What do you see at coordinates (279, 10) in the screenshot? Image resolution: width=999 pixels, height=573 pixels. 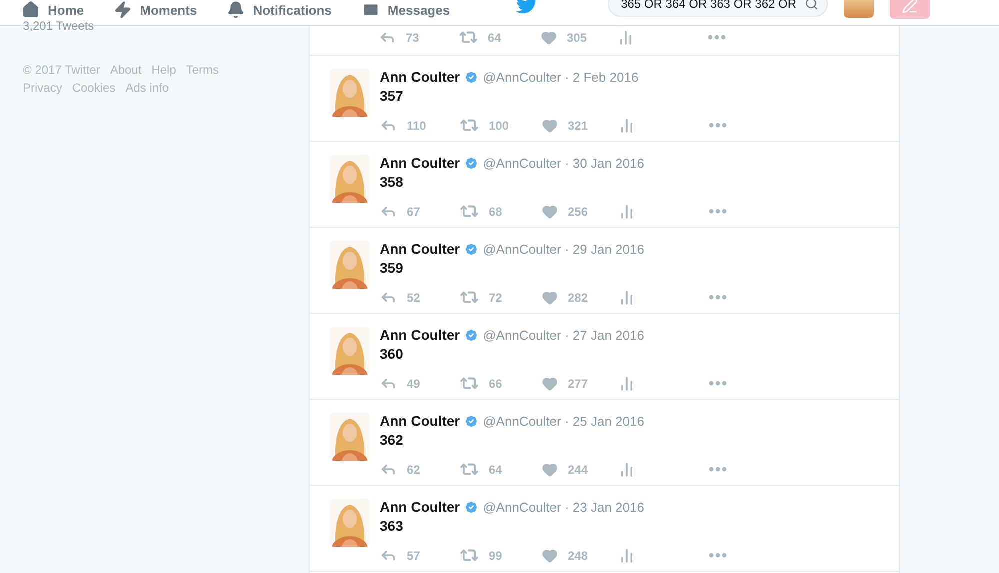 I see `nav-item: Notifications` at bounding box center [279, 10].